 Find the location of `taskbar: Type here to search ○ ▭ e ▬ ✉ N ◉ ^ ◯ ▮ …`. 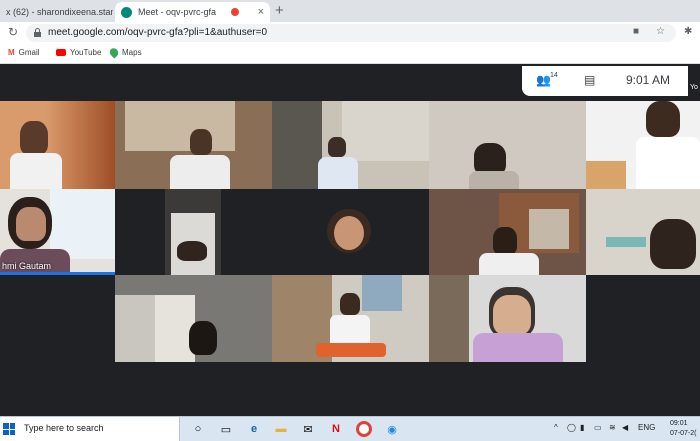

taskbar: Type here to search ○ ▭ e ▬ ✉ N ◉ ^ ◯ ▮ … is located at coordinates (350, 428).